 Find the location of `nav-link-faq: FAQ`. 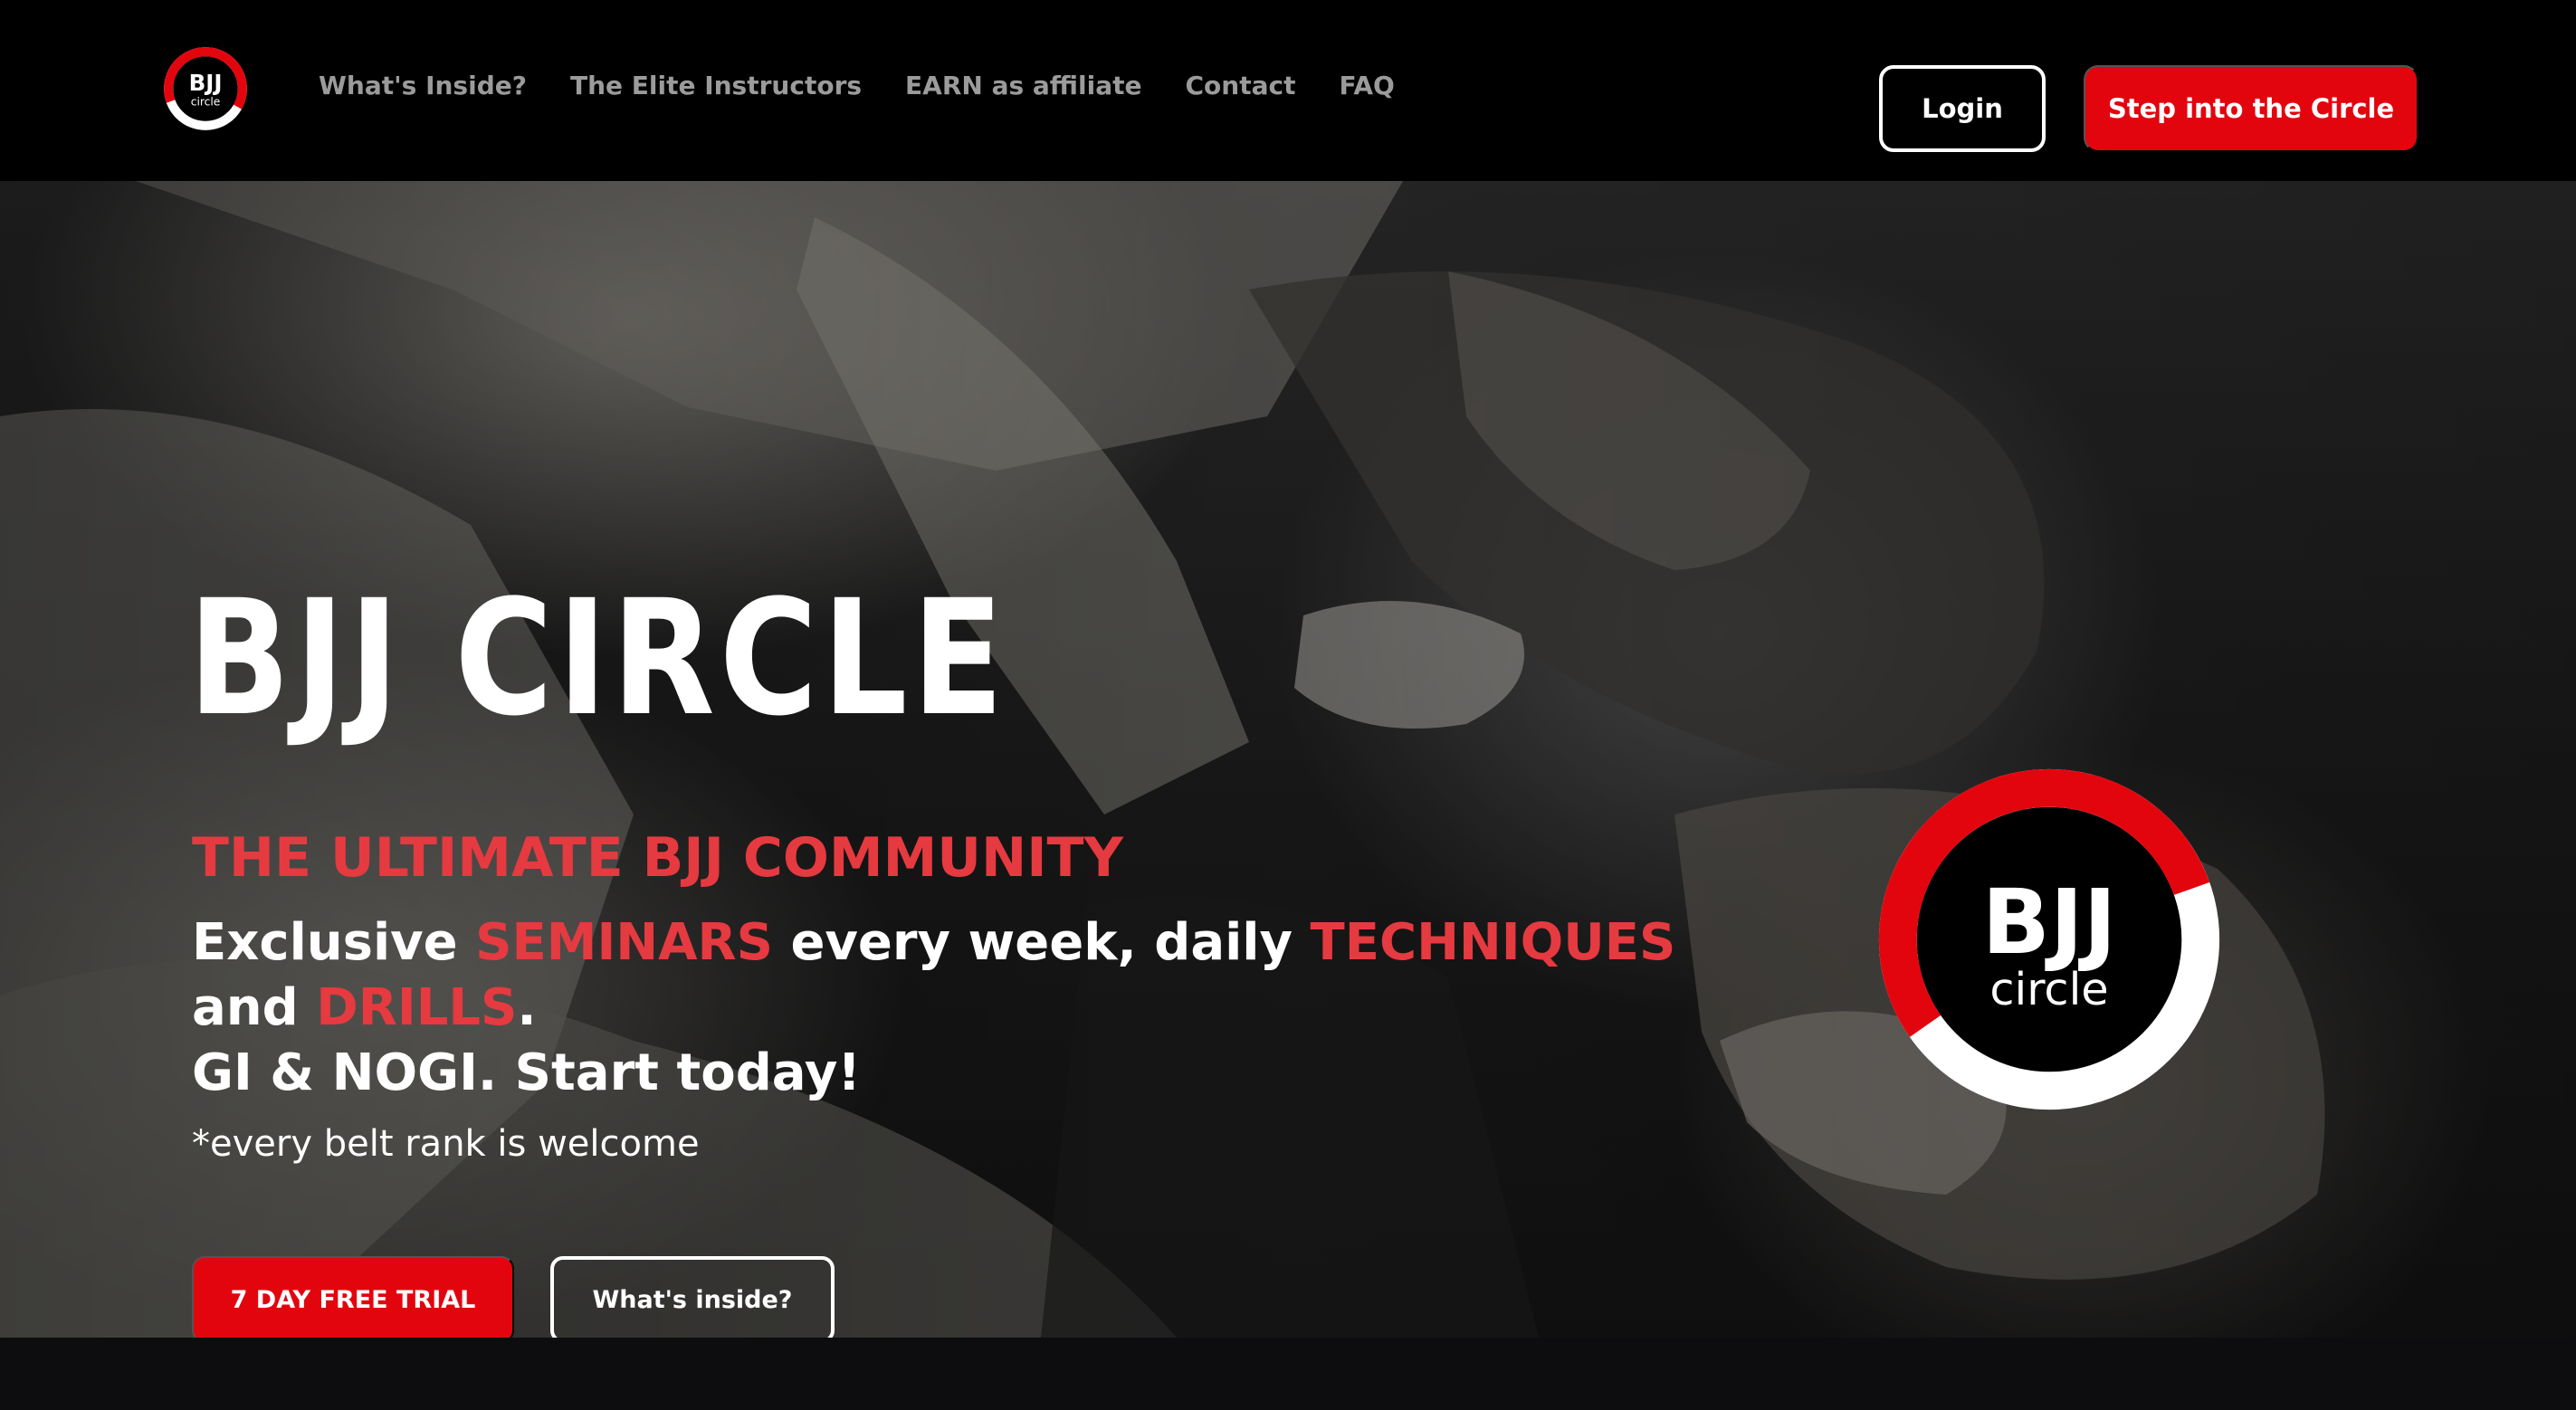

nav-link-faq: FAQ is located at coordinates (1366, 85).